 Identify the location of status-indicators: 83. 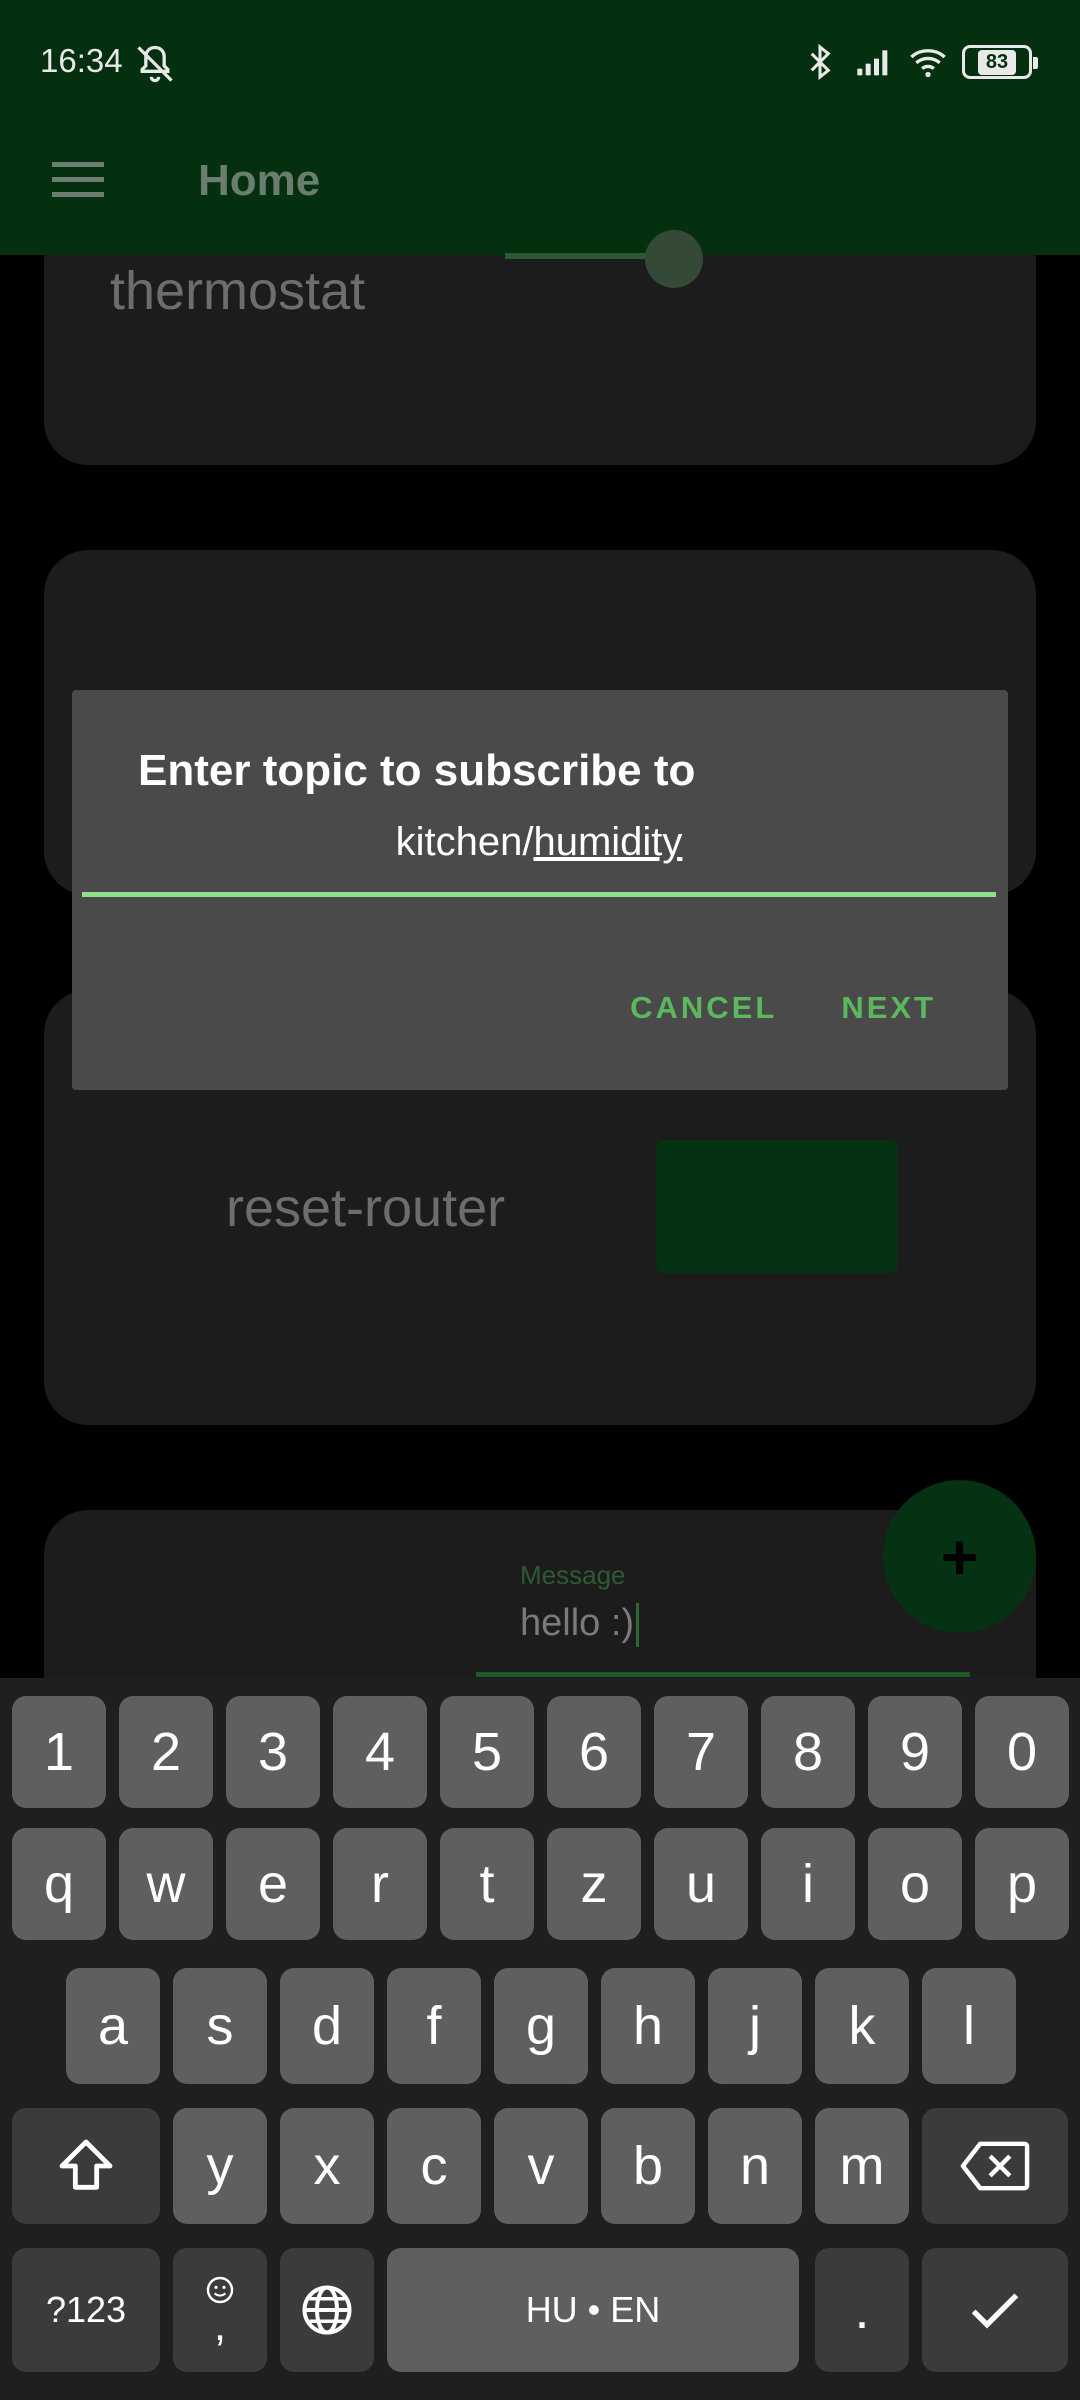
(919, 62).